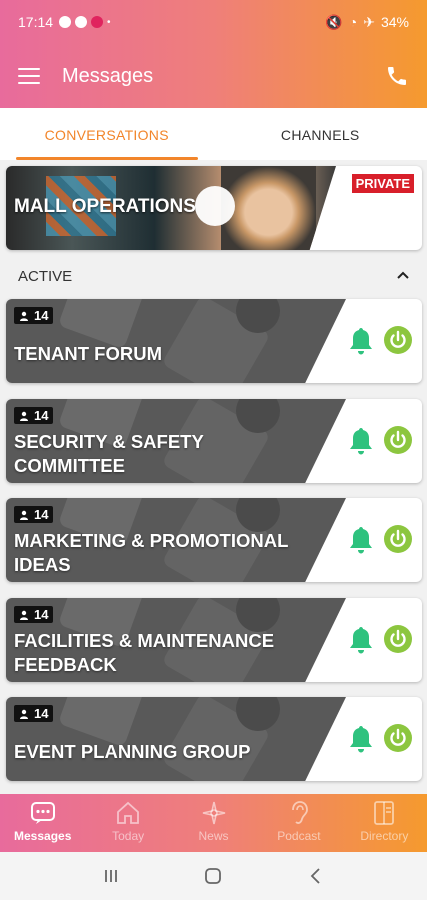 Image resolution: width=427 pixels, height=900 pixels. Describe the element at coordinates (353, 22) in the screenshot. I see `wifi-icon: ◔` at that location.